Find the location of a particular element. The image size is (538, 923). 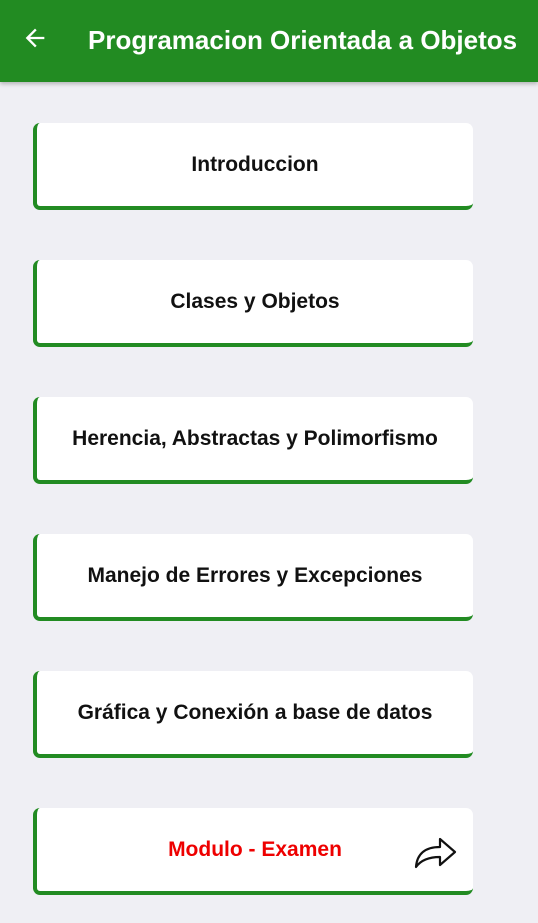

menu-item-herencia: Herencia, Abstractas y Polimorfismo is located at coordinates (253, 440).